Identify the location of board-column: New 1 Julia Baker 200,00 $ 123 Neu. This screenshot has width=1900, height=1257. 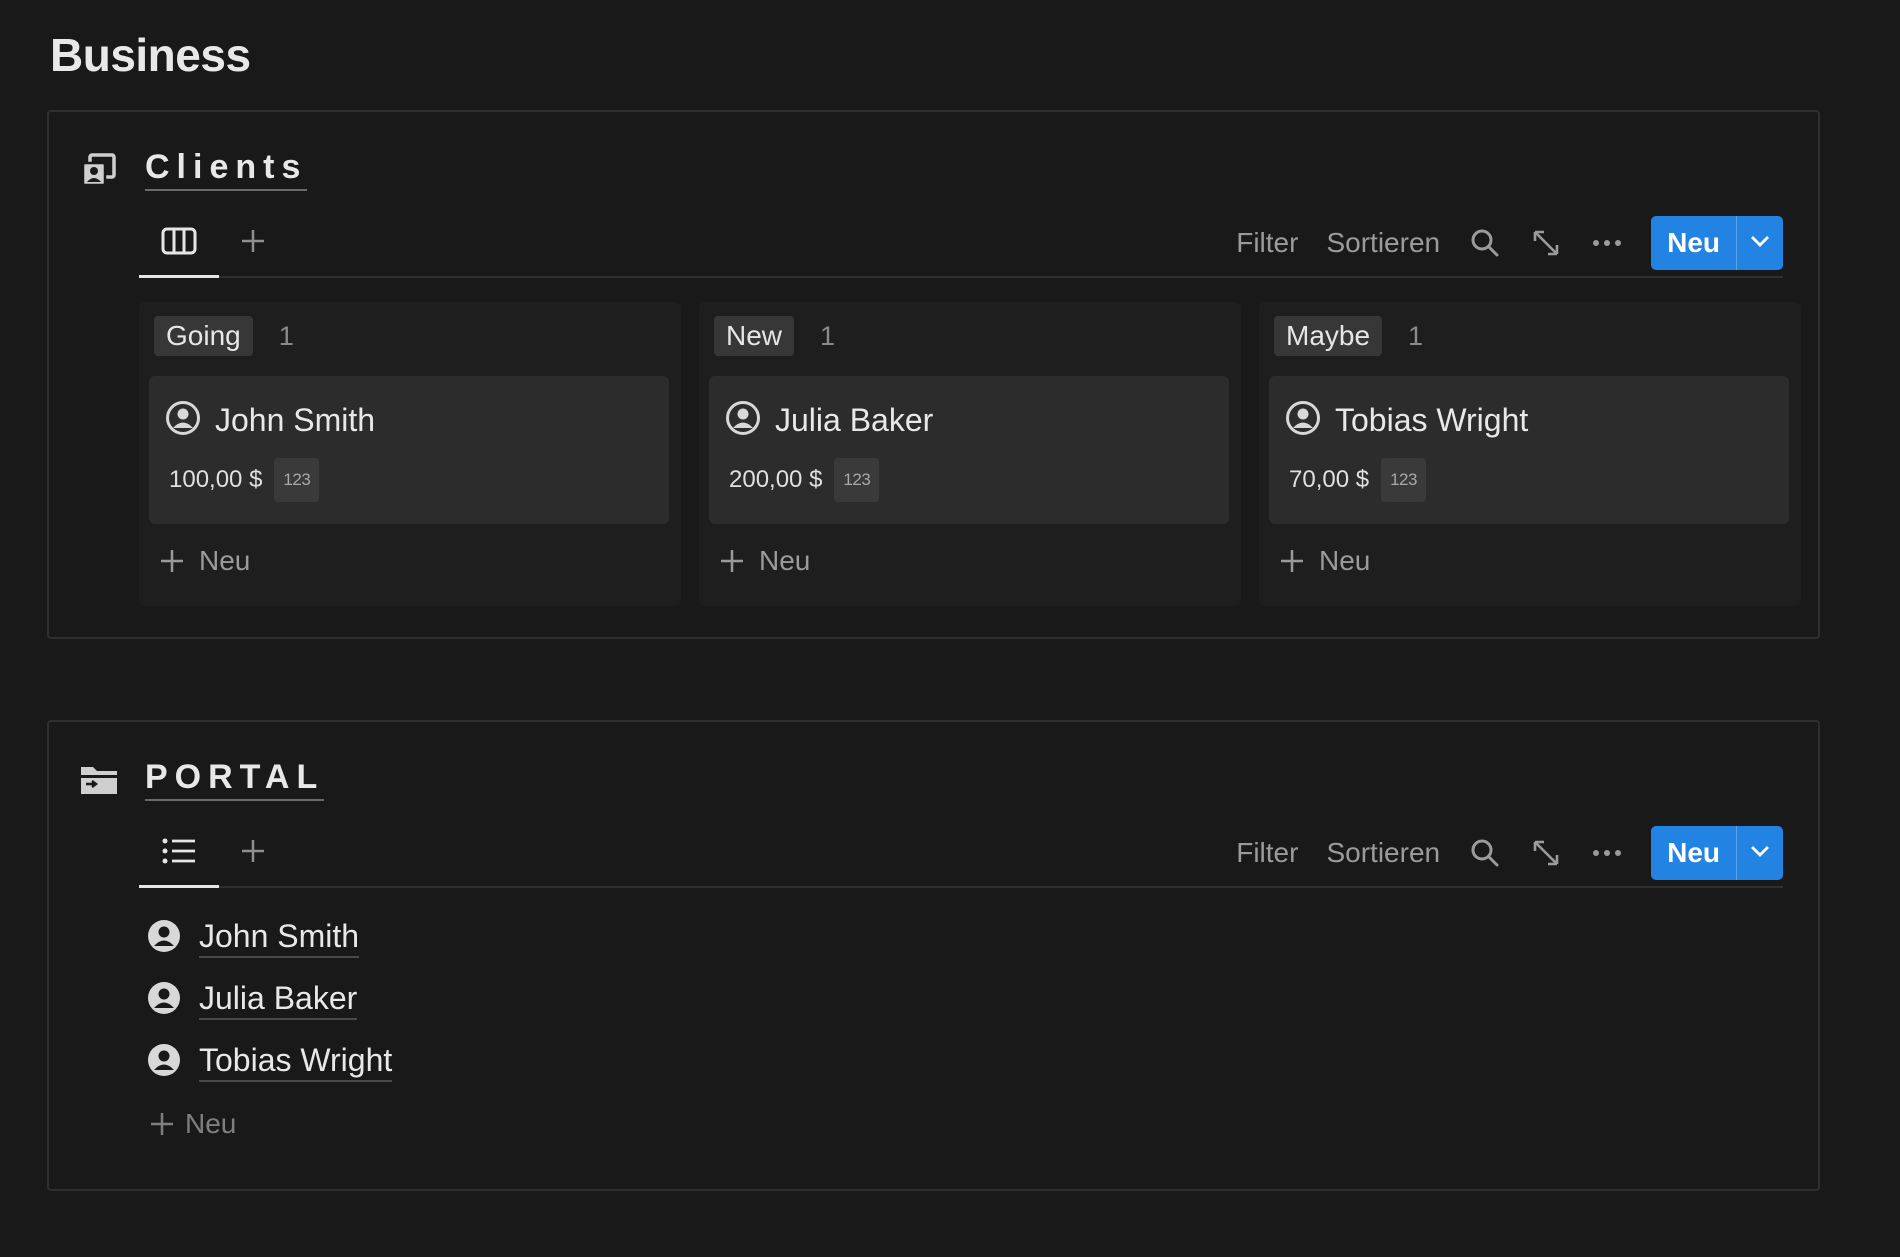
(970, 454).